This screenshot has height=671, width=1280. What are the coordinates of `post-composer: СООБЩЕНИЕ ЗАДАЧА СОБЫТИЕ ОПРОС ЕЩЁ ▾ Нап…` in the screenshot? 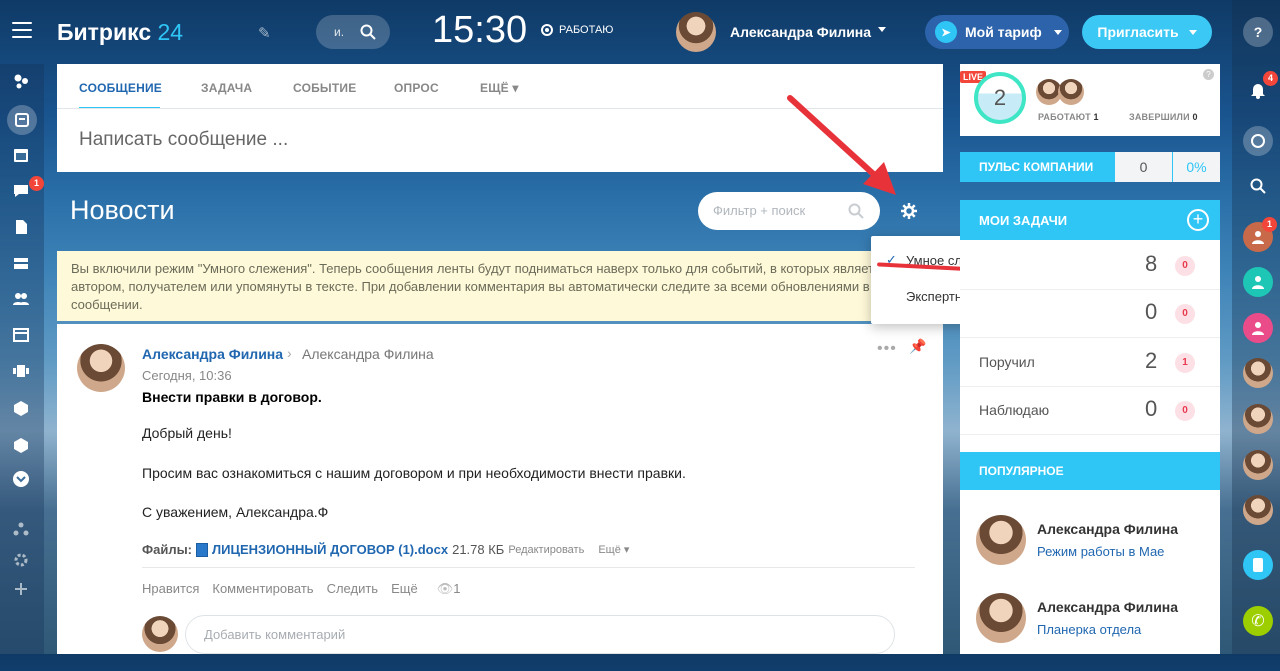 It's located at (500, 118).